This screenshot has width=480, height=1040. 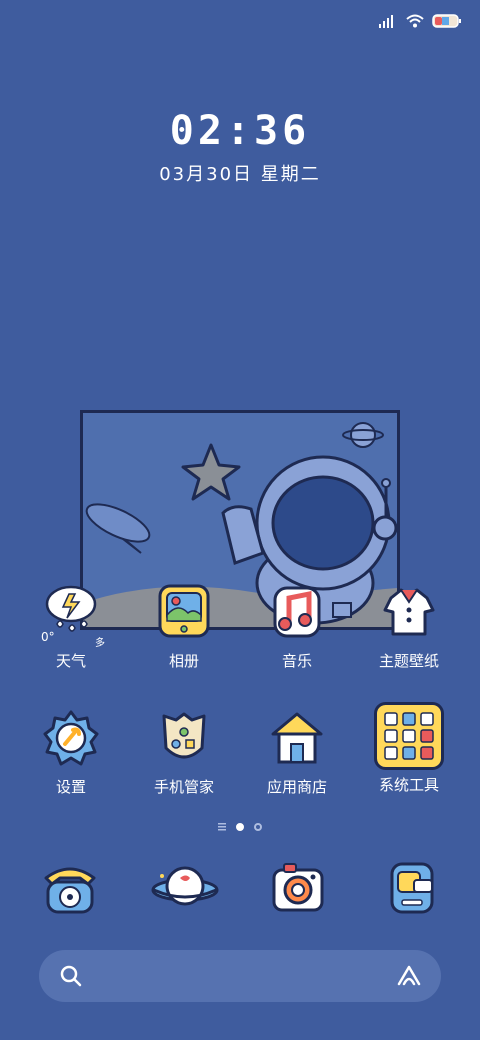 I want to click on weather-condition: 多, so click(x=100, y=643).